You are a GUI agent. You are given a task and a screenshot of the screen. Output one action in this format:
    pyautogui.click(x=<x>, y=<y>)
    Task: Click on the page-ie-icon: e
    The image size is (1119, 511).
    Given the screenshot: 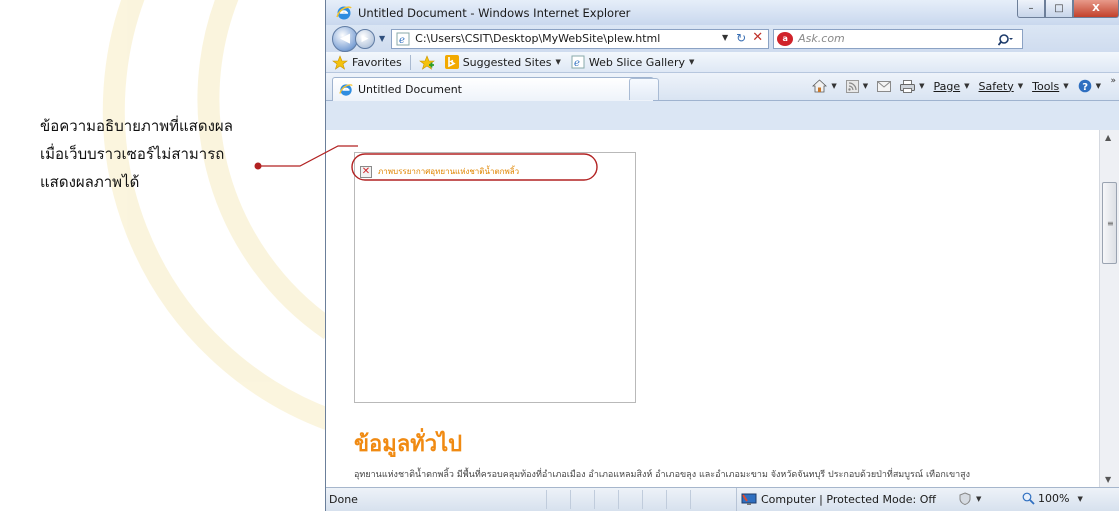 What is the action you would take?
    pyautogui.click(x=578, y=62)
    